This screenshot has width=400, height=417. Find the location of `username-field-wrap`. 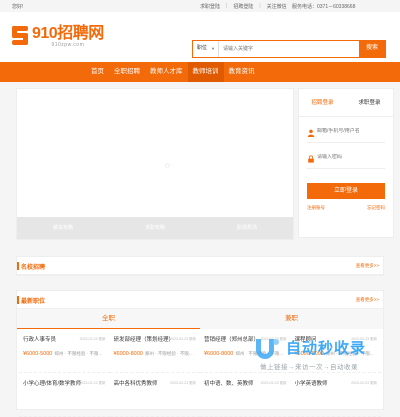

username-field-wrap is located at coordinates (346, 134).